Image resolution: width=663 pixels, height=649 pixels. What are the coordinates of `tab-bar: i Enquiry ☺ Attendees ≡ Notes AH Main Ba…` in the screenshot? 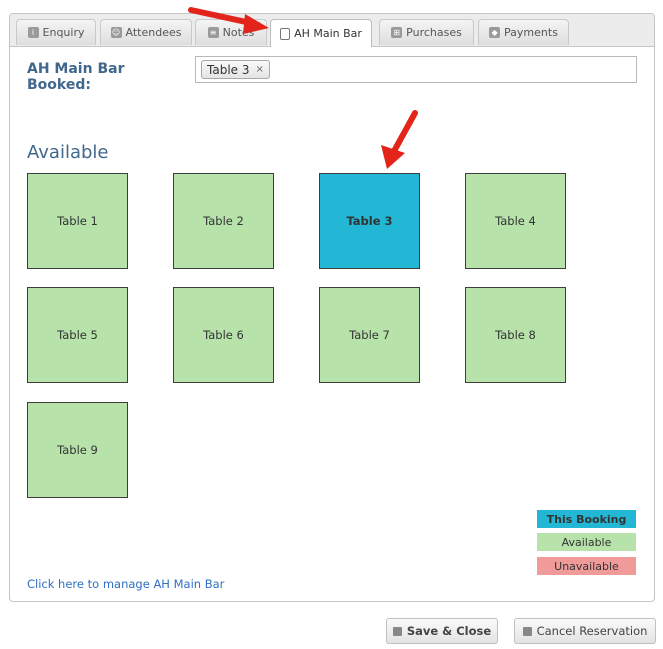 It's located at (332, 30).